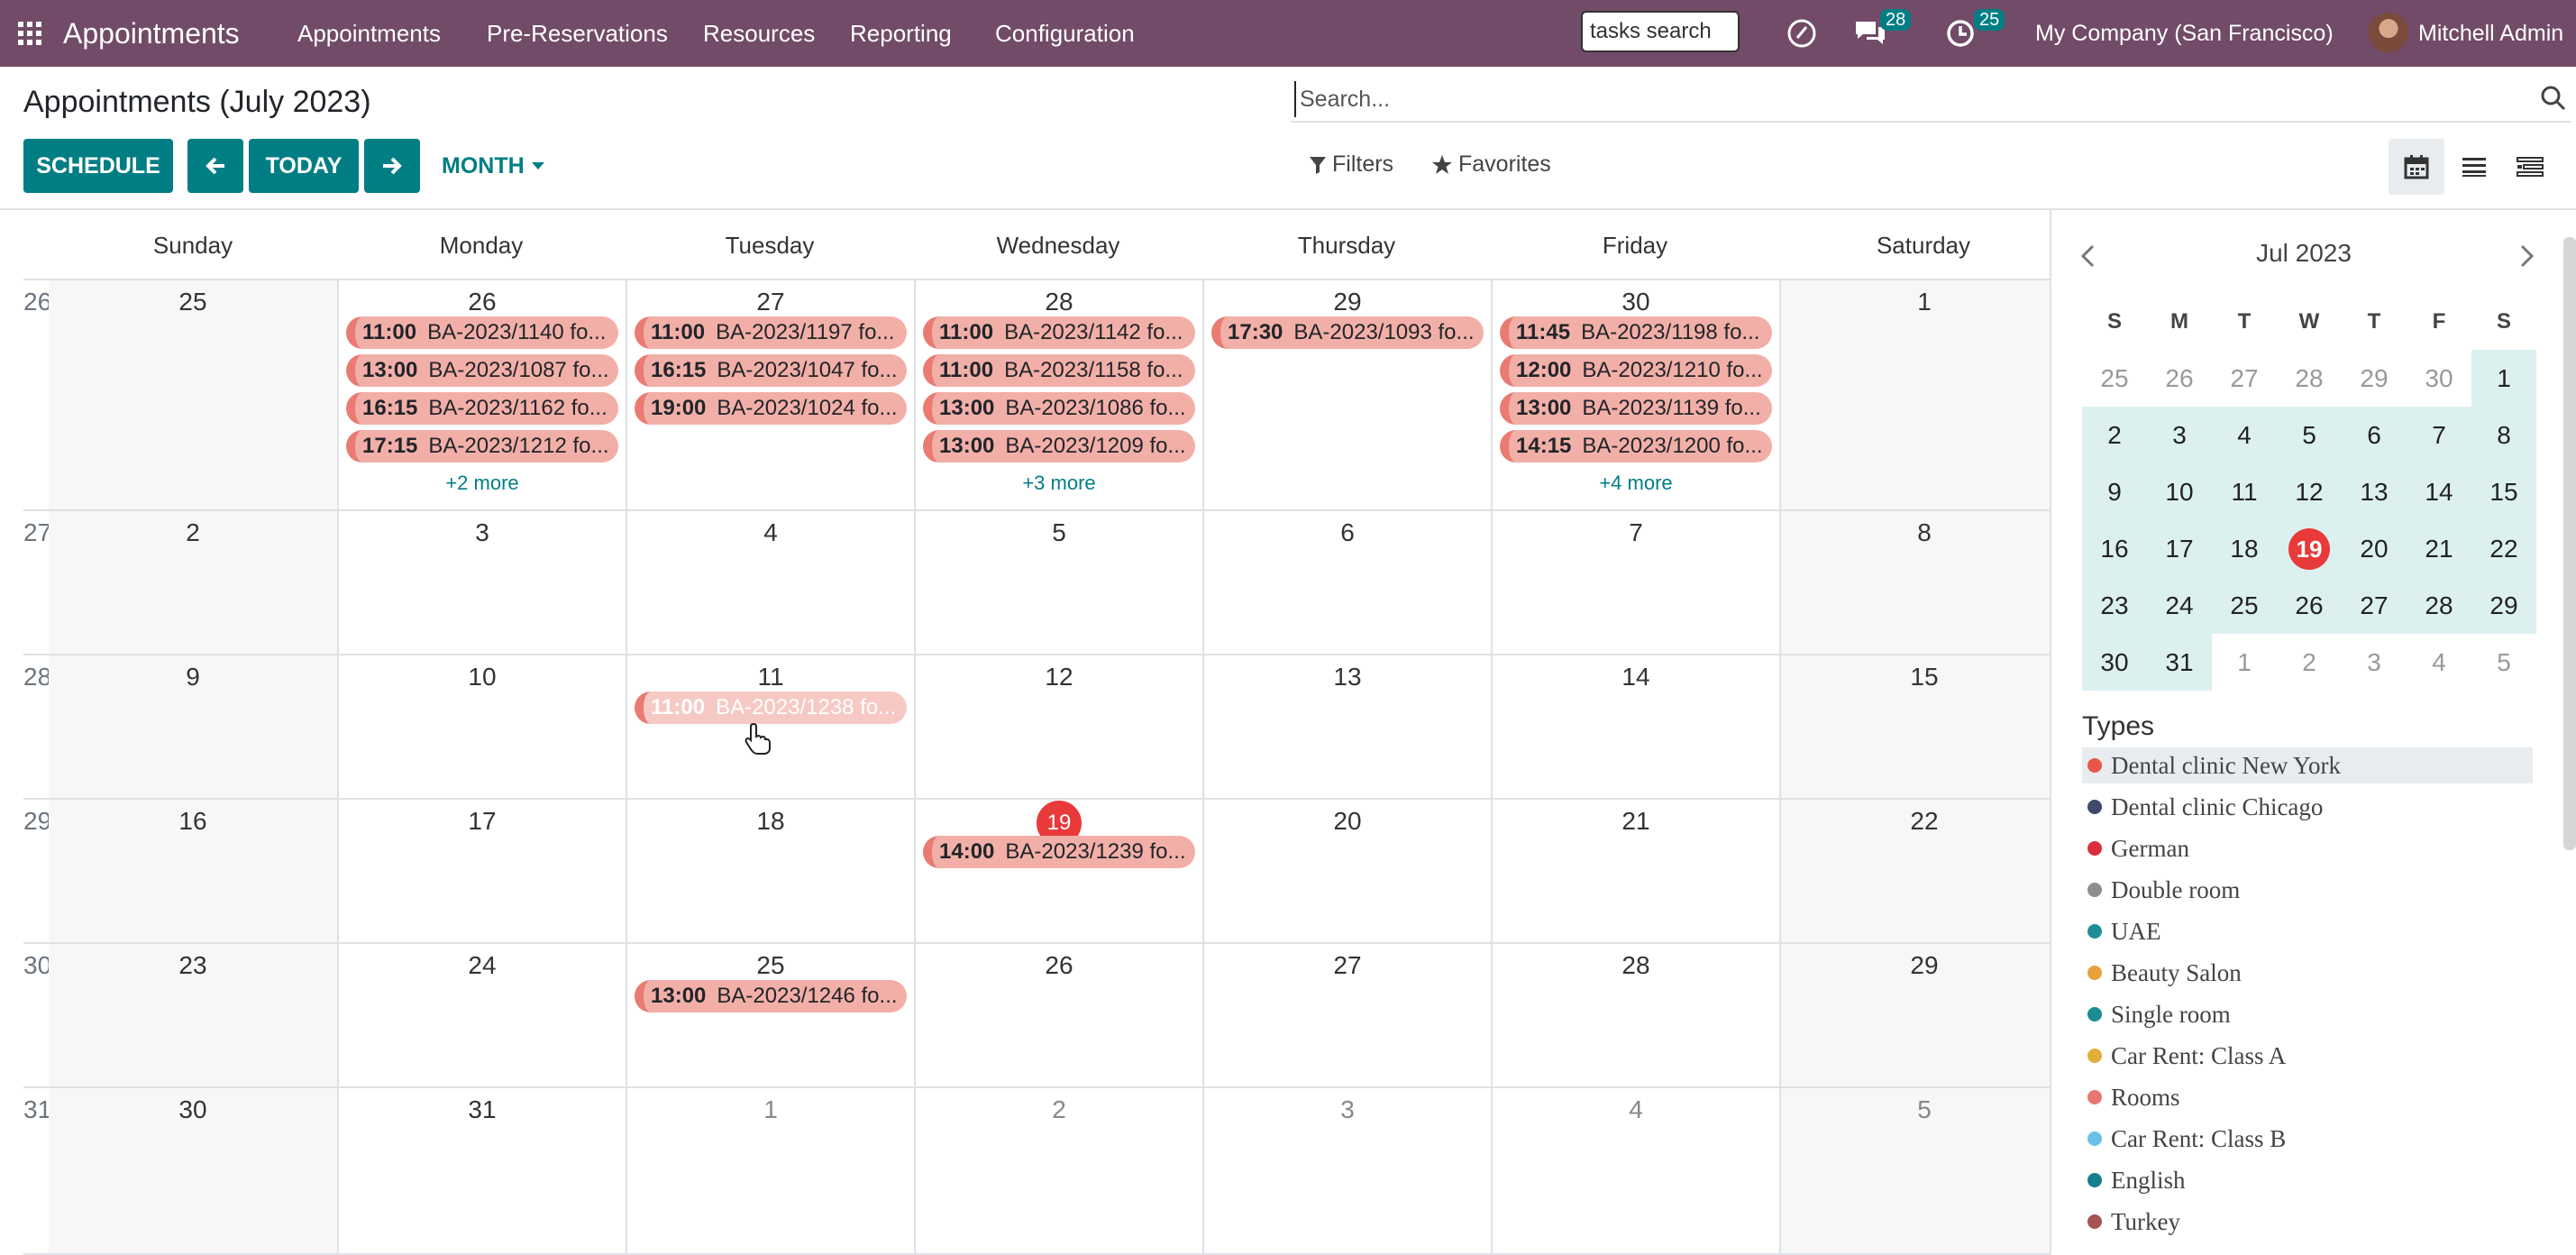 This screenshot has height=1255, width=2576. I want to click on mini-day: 11, so click(2244, 491).